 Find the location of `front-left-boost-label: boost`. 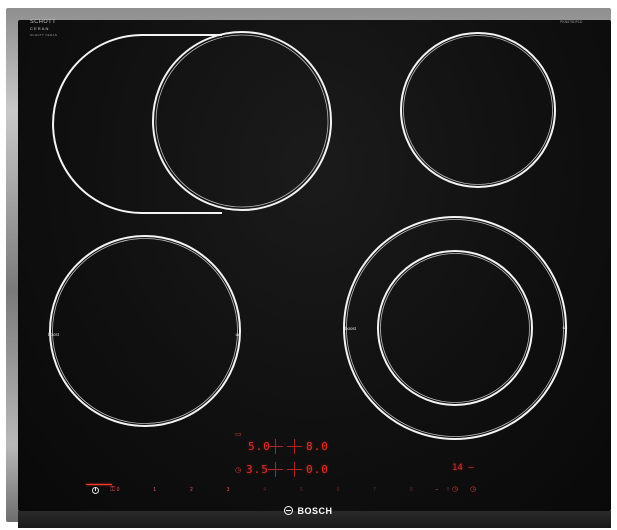

front-left-boost-label: boost is located at coordinates (54, 334).